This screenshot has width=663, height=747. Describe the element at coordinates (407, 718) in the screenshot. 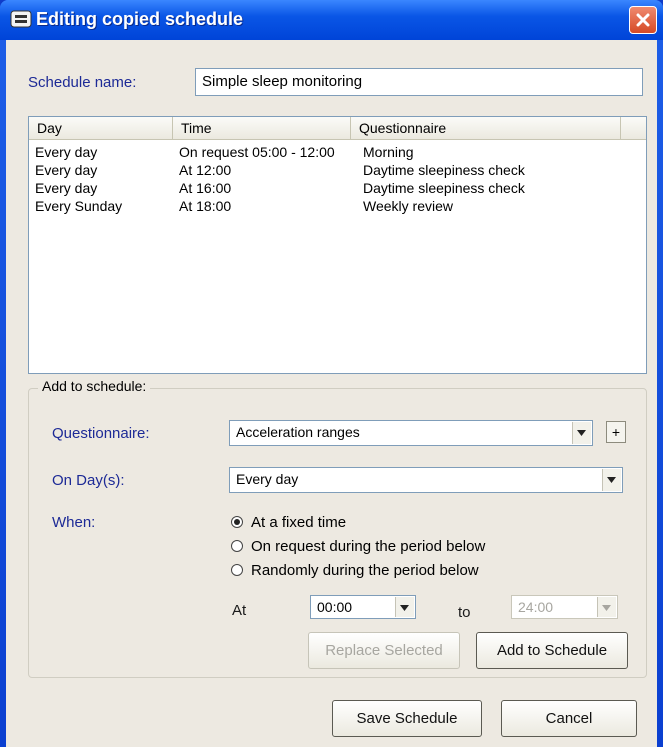

I see `save-schedule-button: Save Schedule` at that location.